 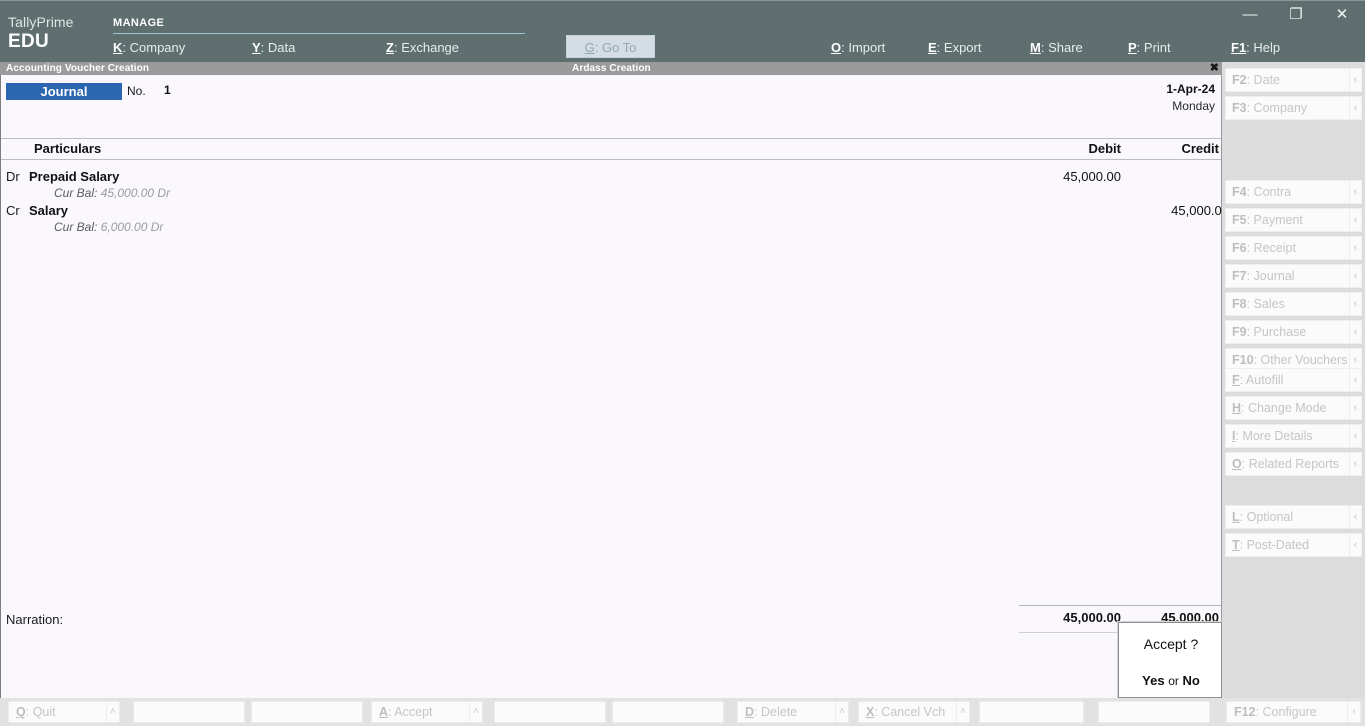 What do you see at coordinates (78, 68) in the screenshot?
I see `screen-title: Accounting Voucher Creation` at bounding box center [78, 68].